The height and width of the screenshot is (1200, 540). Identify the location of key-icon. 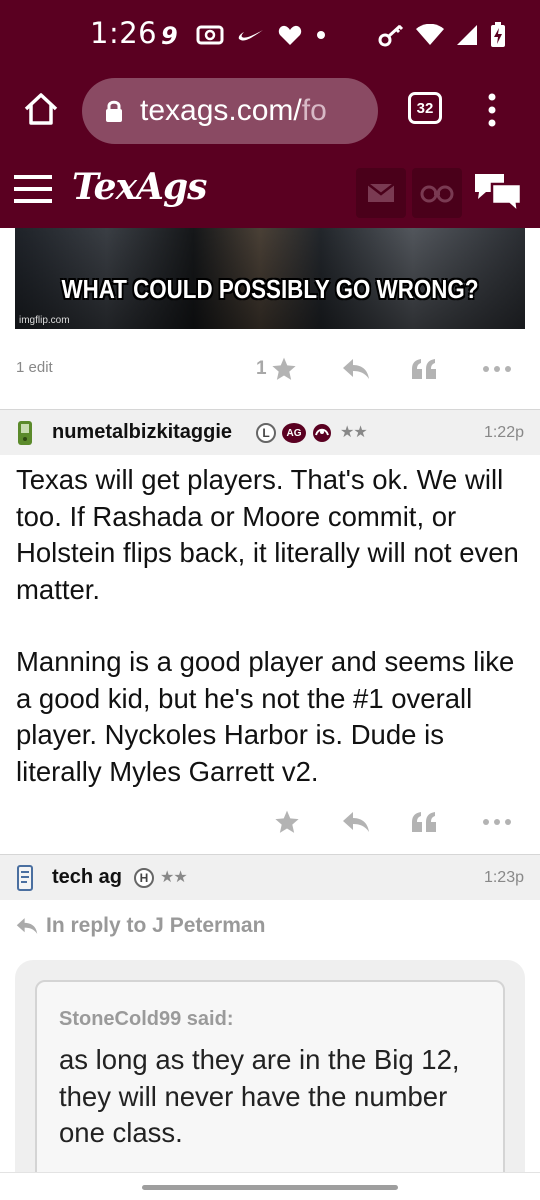
(391, 35).